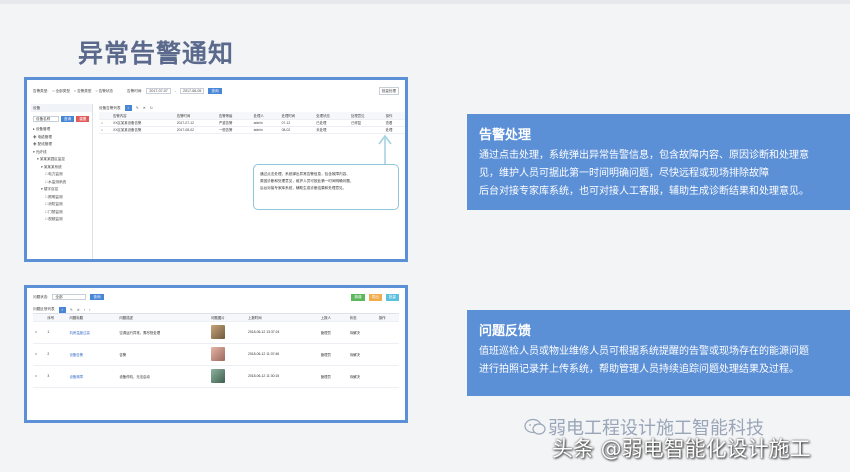  Describe the element at coordinates (158, 91) in the screenshot. I see `date-from-input: 2017-07-07` at that location.